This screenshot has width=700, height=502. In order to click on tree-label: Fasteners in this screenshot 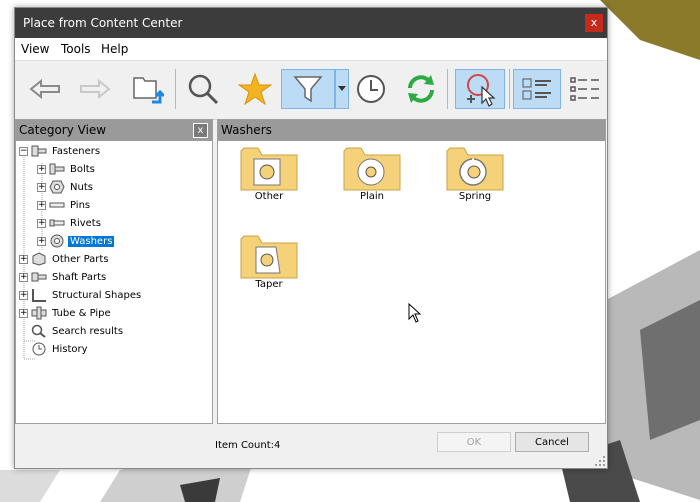, I will do `click(76, 151)`.